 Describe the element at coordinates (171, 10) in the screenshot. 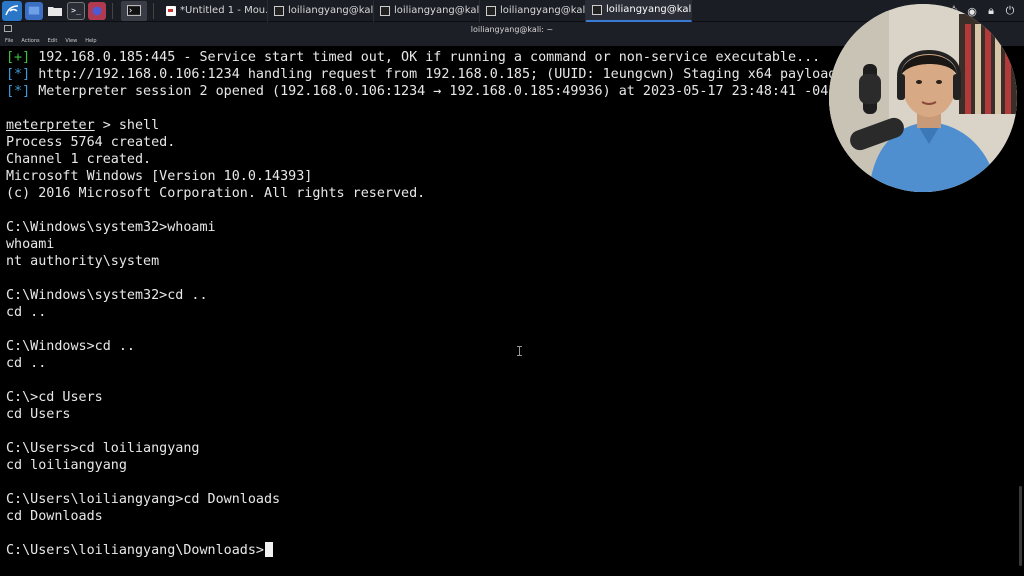

I see `document-icon` at that location.